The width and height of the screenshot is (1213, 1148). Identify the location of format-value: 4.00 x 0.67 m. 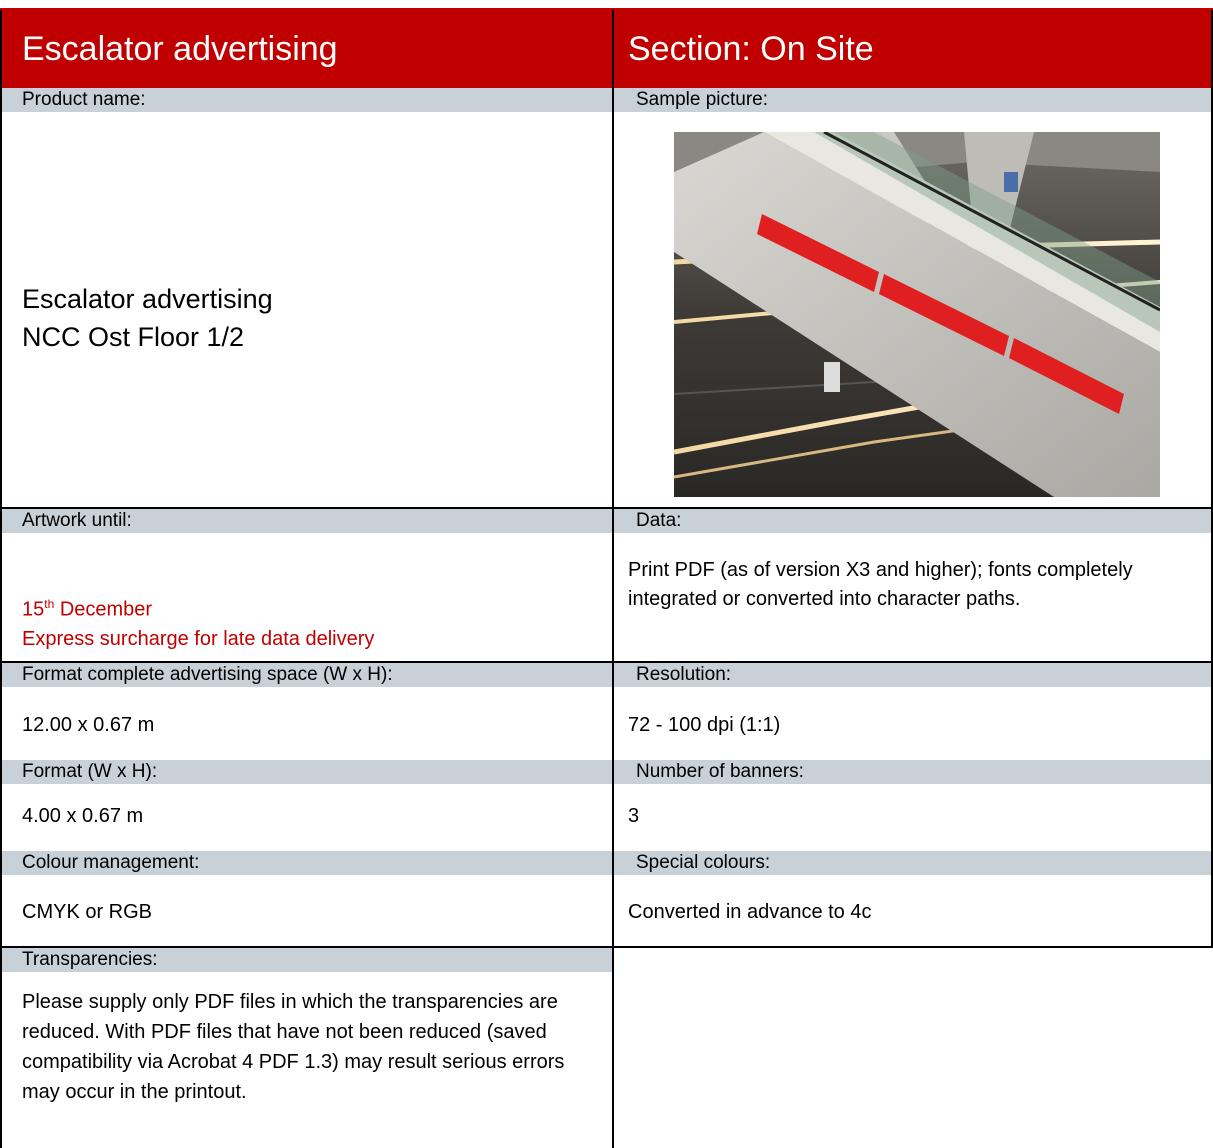
(83, 816).